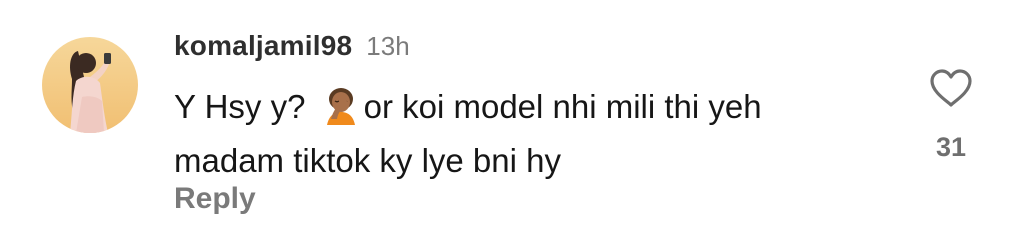 The image size is (1024, 244). I want to click on avatar-photo-icon, so click(90, 85).